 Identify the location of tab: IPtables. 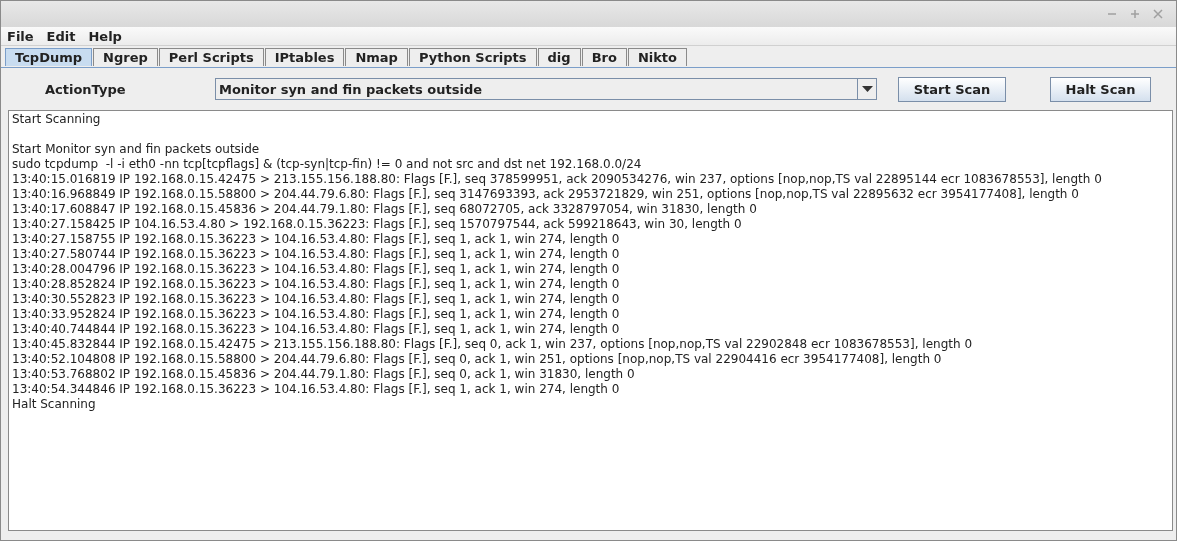
(304, 57).